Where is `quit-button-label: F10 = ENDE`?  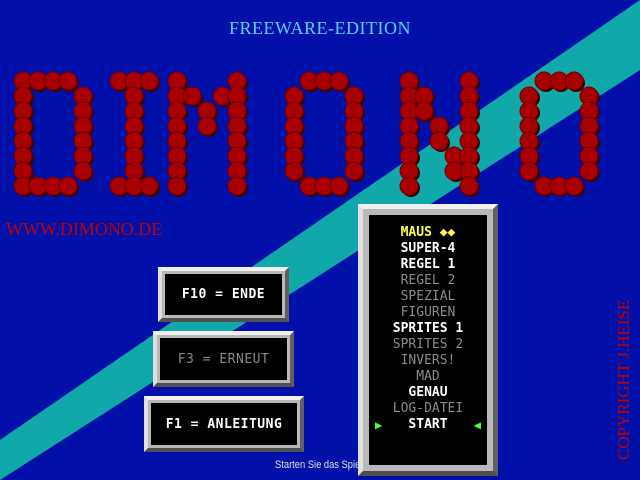
quit-button-label: F10 = ENDE is located at coordinates (223, 294).